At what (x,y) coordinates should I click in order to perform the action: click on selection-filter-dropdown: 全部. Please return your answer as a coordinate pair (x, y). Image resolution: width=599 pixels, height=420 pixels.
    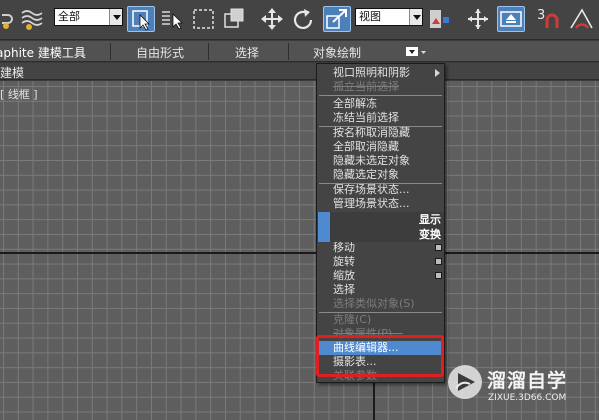
    Looking at the image, I should click on (88, 17).